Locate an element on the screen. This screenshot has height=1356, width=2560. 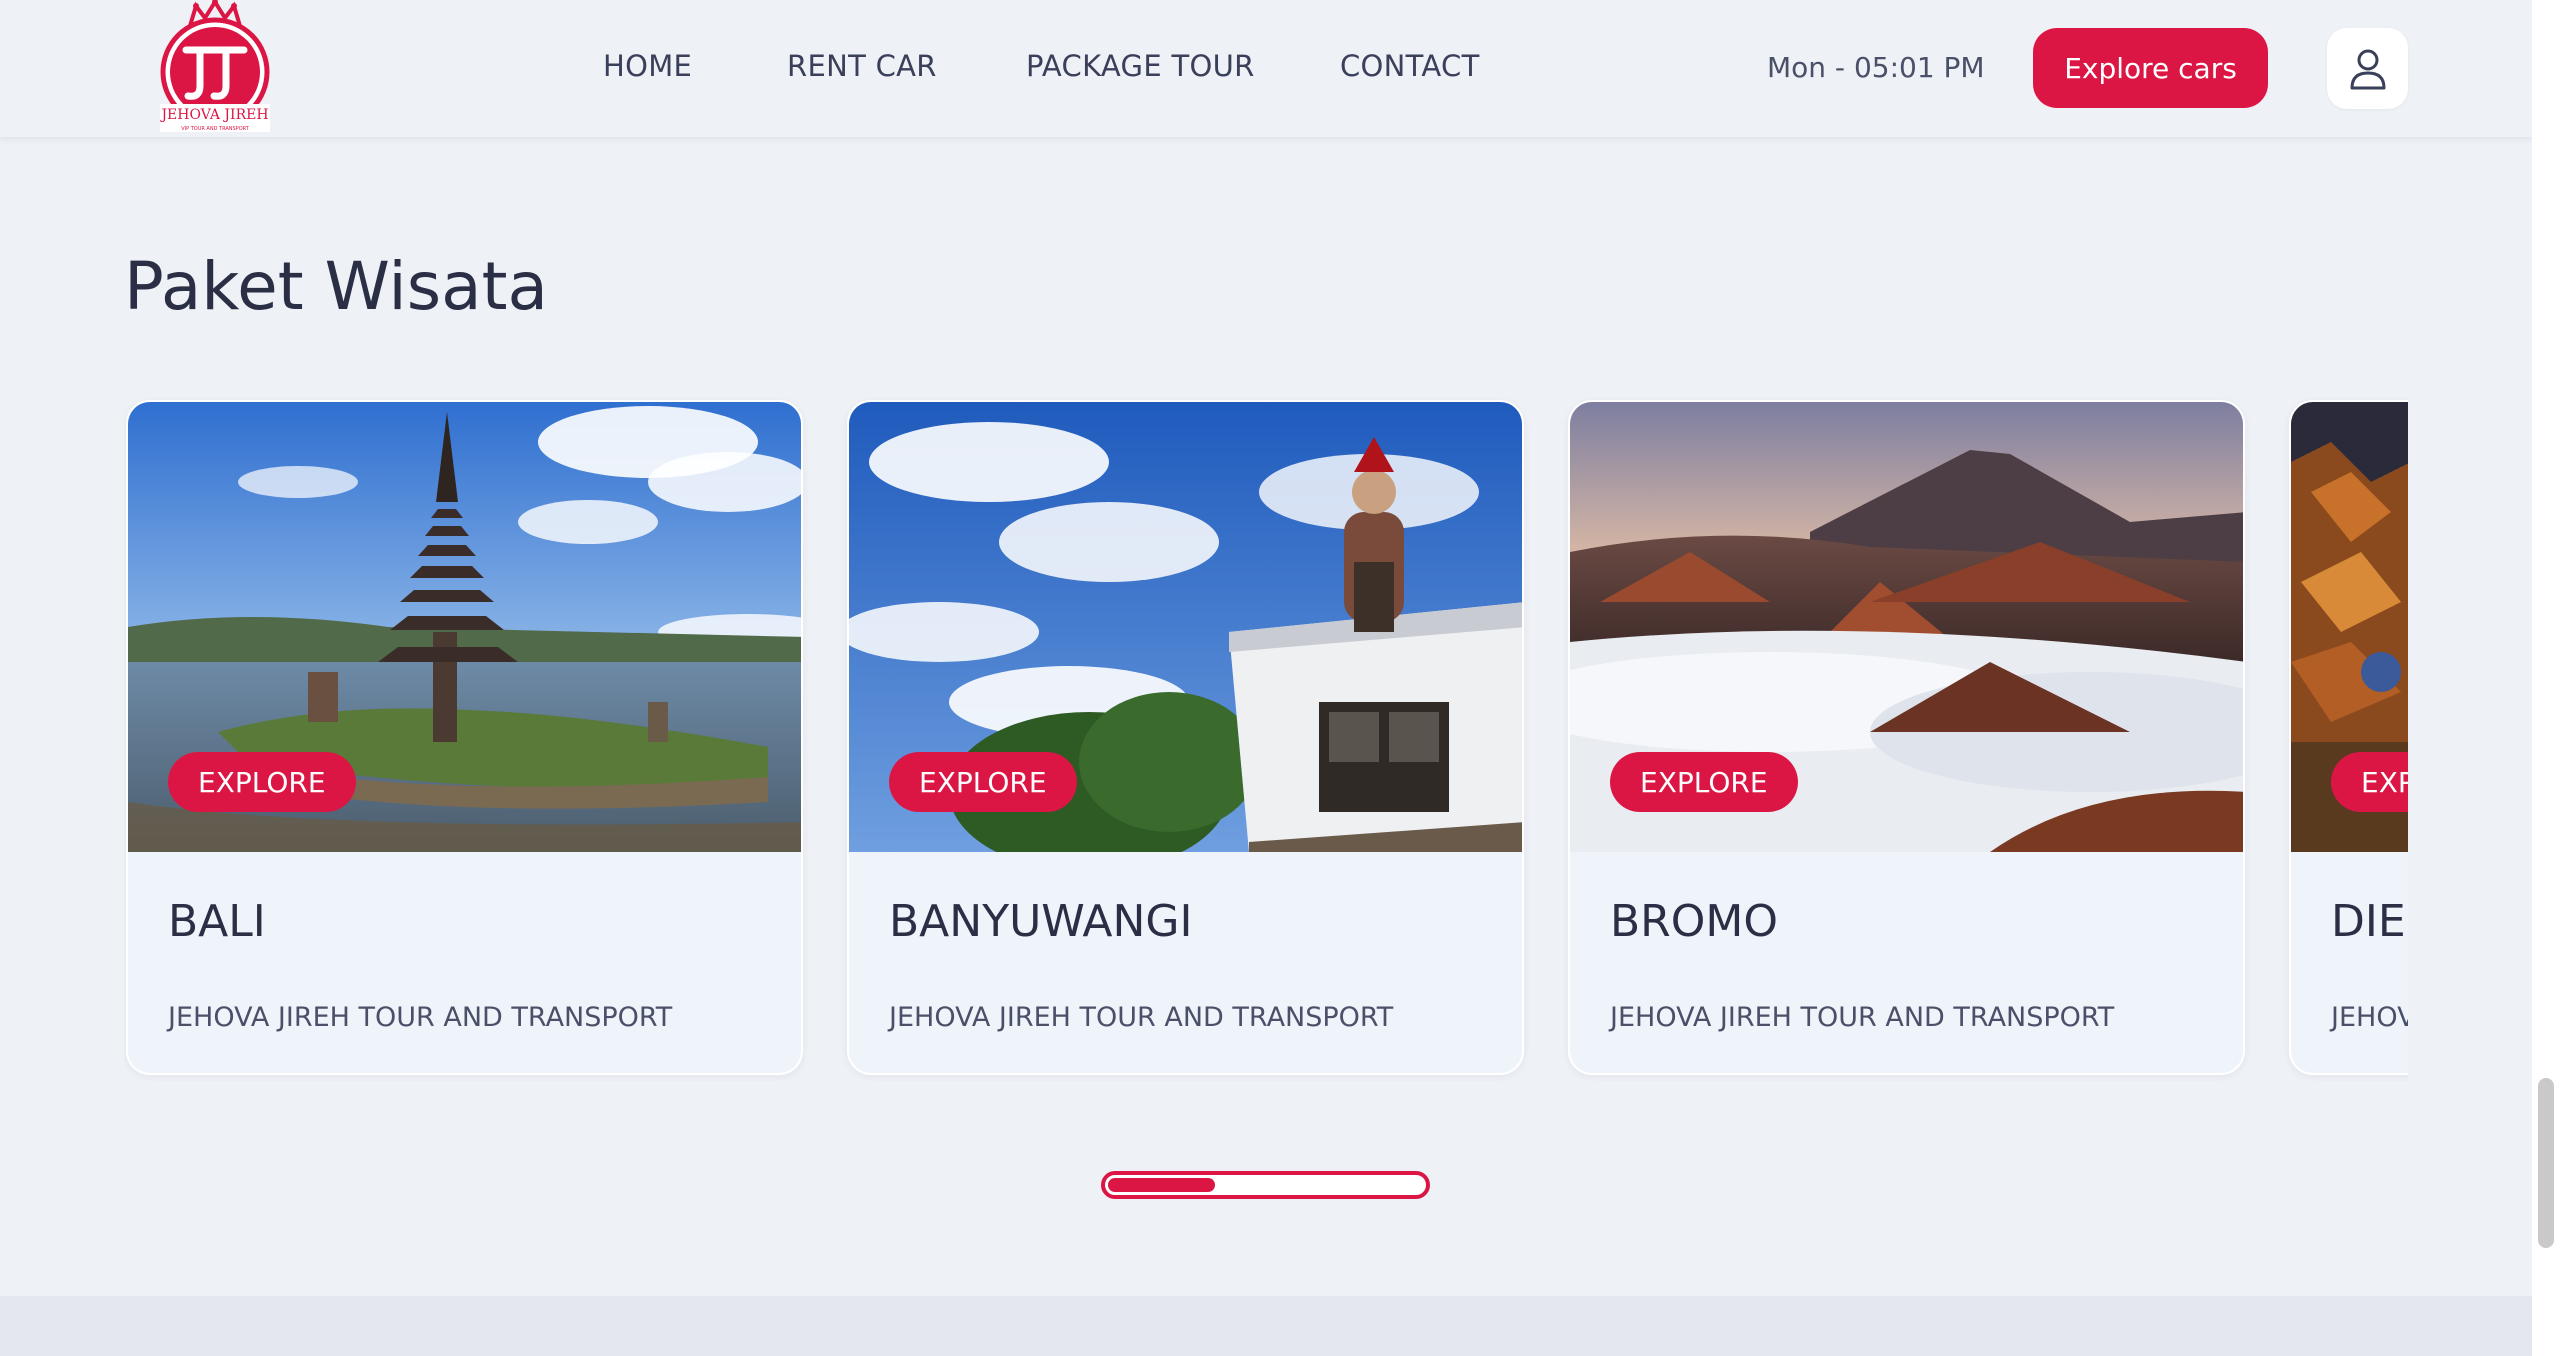
section-title: Paket Wisata is located at coordinates (336, 286).